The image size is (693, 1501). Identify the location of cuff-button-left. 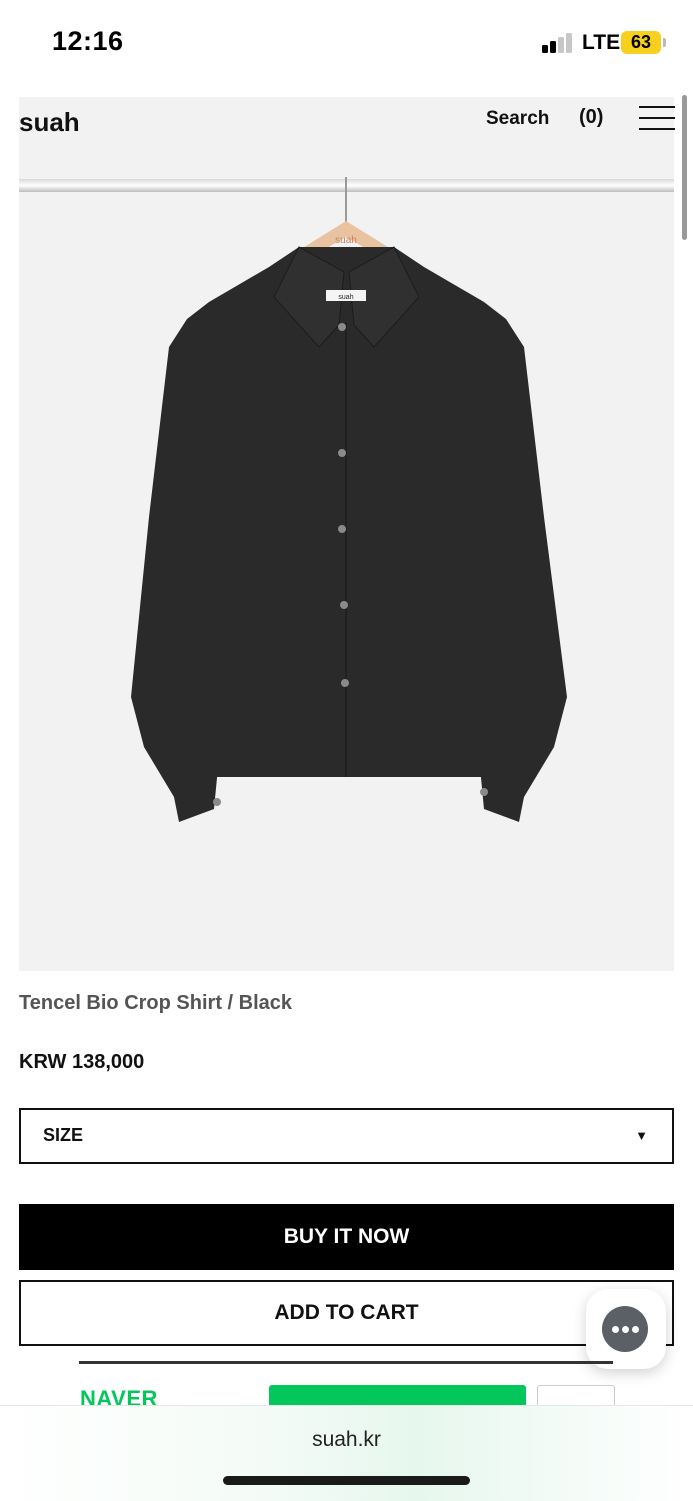
(217, 802).